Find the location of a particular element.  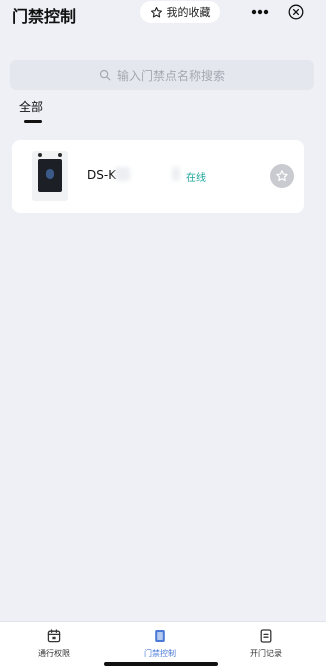

my-favorites-button: 我的收藏 is located at coordinates (180, 12).